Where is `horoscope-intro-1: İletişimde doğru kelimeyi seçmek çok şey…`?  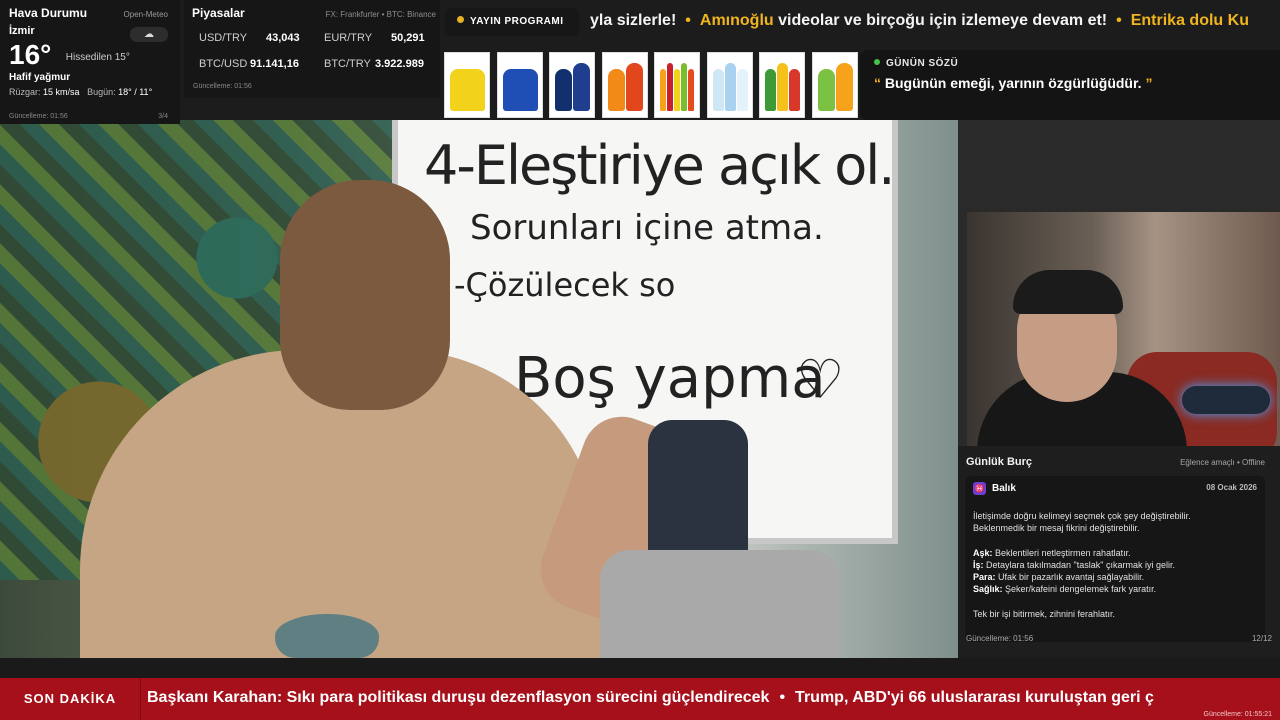
horoscope-intro-1: İletişimde doğru kelimeyi seçmek çok şey… is located at coordinates (1082, 516).